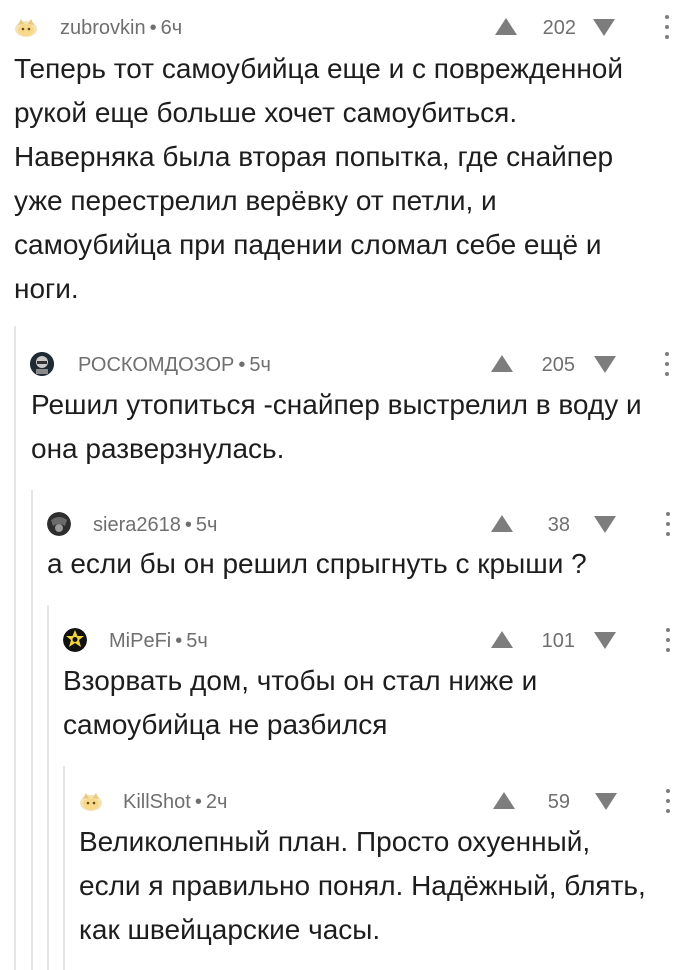  Describe the element at coordinates (156, 365) in the screenshot. I see `username: РОСКОМДОЗОР` at that location.